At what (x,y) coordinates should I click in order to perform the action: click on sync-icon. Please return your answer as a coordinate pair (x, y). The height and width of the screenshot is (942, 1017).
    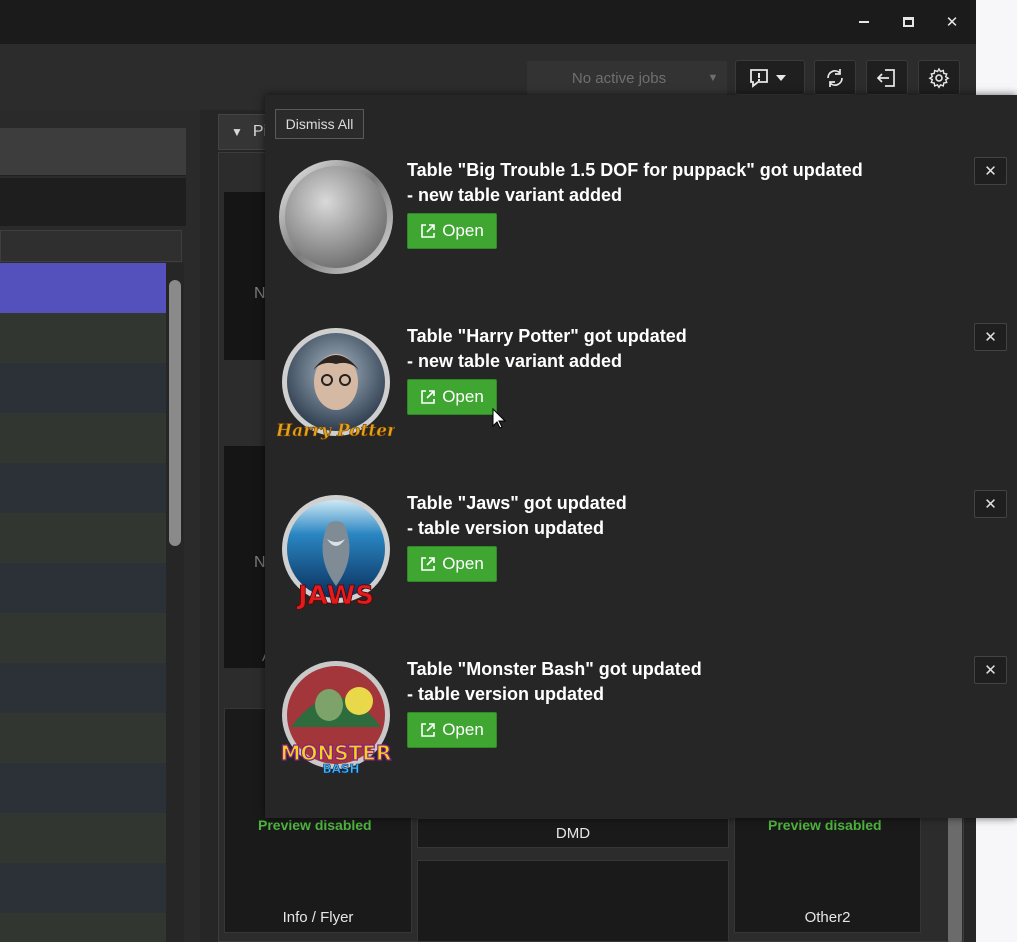
    Looking at the image, I should click on (835, 77).